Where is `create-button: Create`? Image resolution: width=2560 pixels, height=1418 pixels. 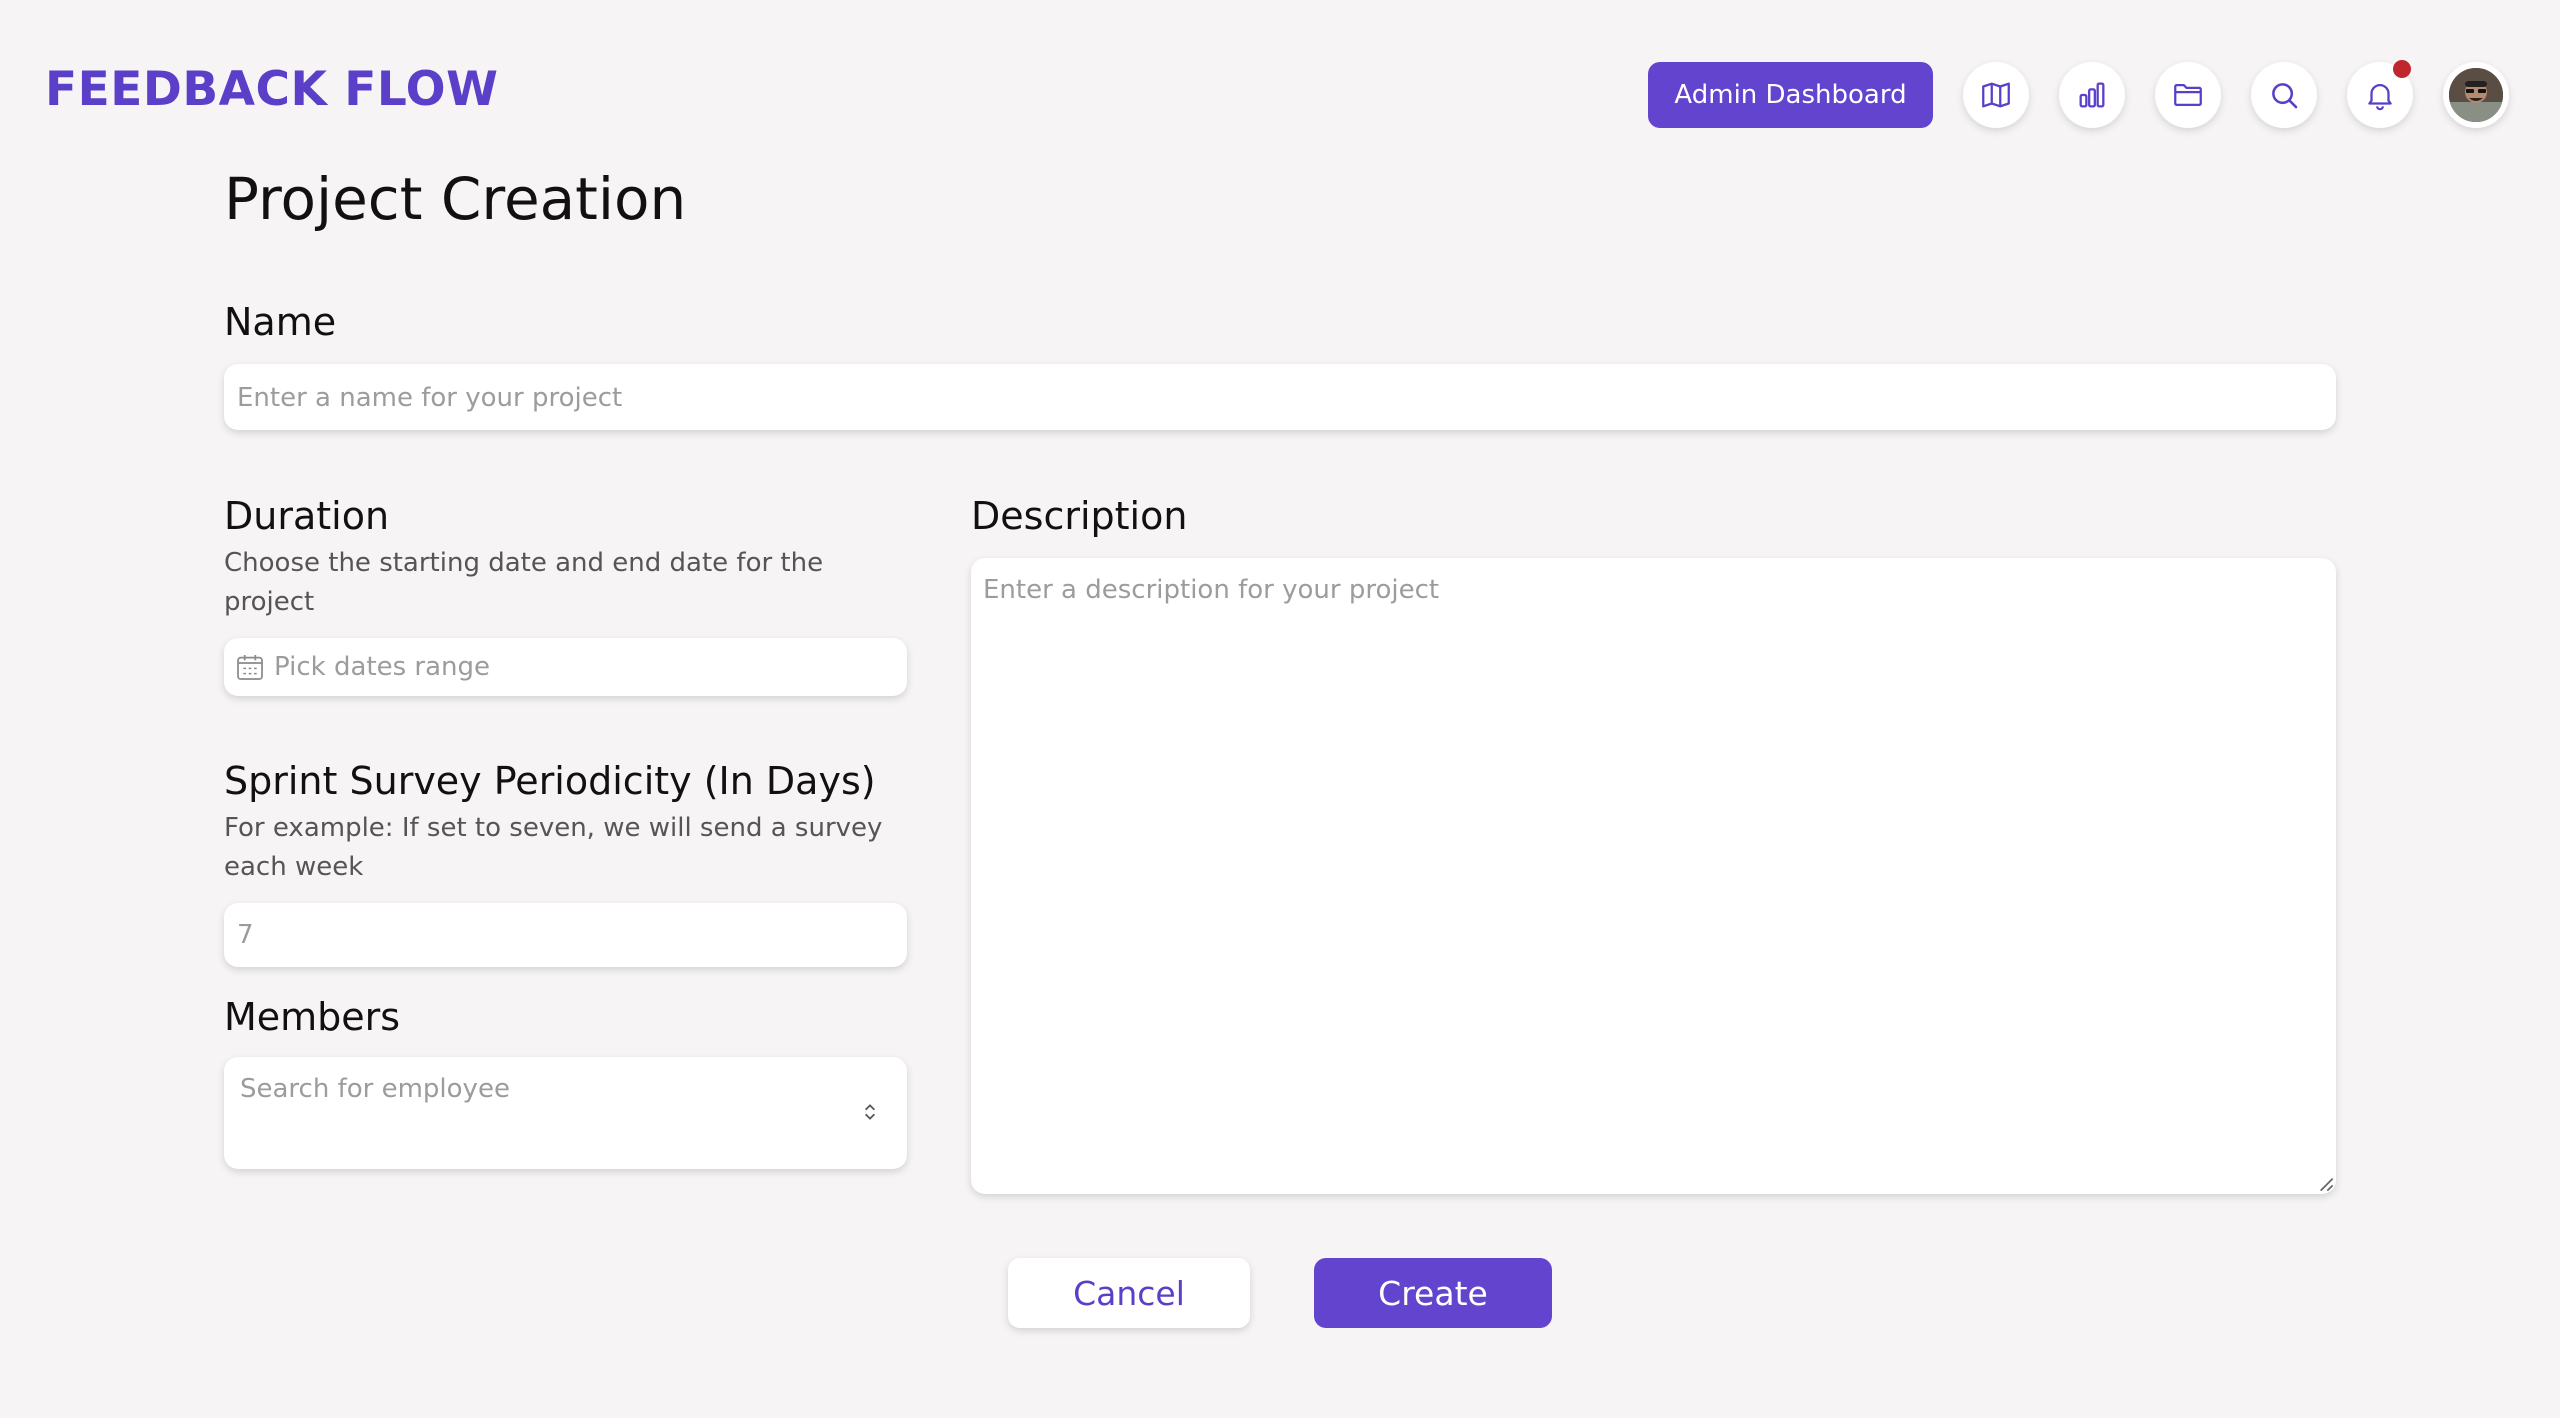
create-button: Create is located at coordinates (1433, 1293).